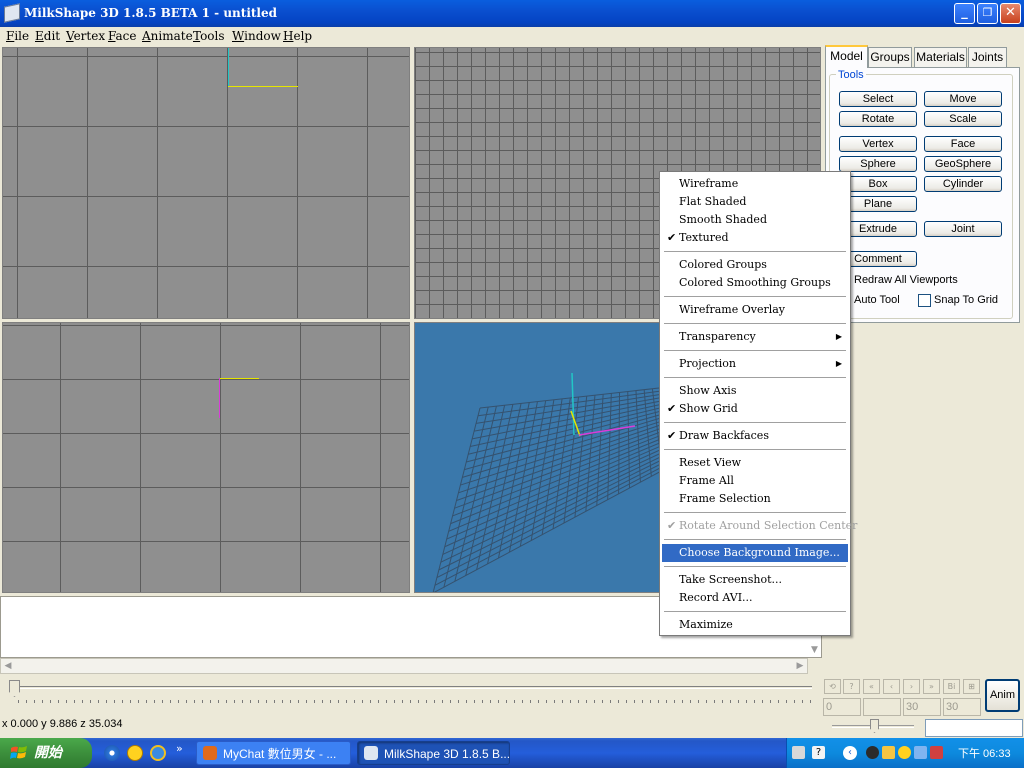 The height and width of the screenshot is (768, 1024). Describe the element at coordinates (755, 625) in the screenshot. I see `menu-item-maximize: Maximize` at that location.